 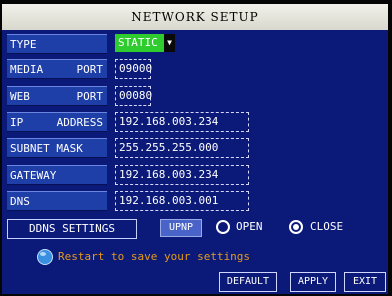 I want to click on upnp-open-radio, so click(x=223, y=227).